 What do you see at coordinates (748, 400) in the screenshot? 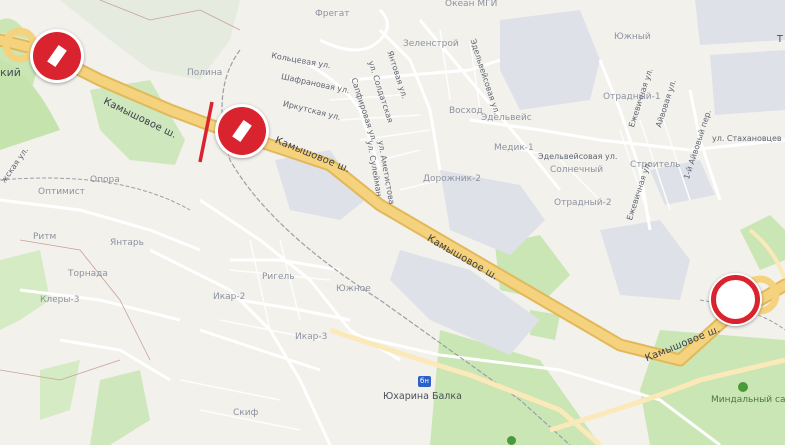
I see `park-label: Миндальный сад` at bounding box center [748, 400].